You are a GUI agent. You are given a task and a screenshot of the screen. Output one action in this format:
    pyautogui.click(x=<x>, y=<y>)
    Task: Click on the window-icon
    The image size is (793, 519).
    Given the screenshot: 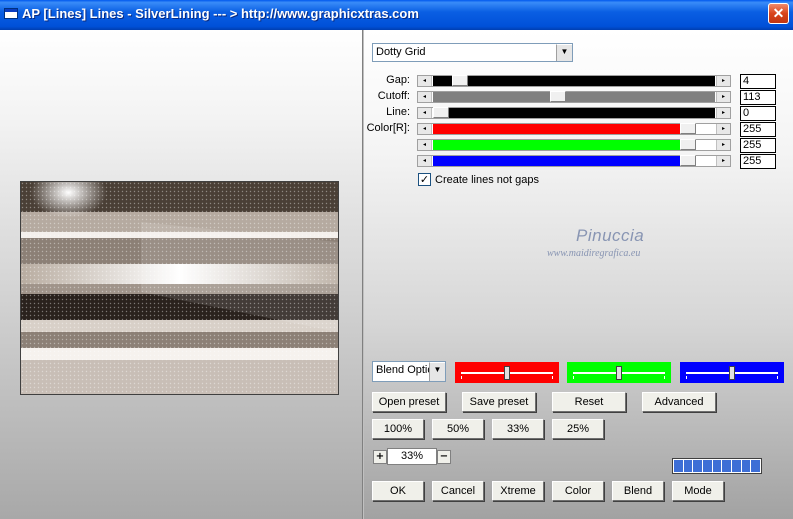 What is the action you would take?
    pyautogui.click(x=11, y=13)
    